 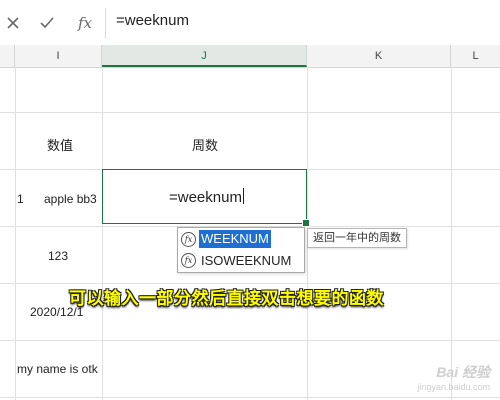 I want to click on text-caret, so click(x=243, y=196).